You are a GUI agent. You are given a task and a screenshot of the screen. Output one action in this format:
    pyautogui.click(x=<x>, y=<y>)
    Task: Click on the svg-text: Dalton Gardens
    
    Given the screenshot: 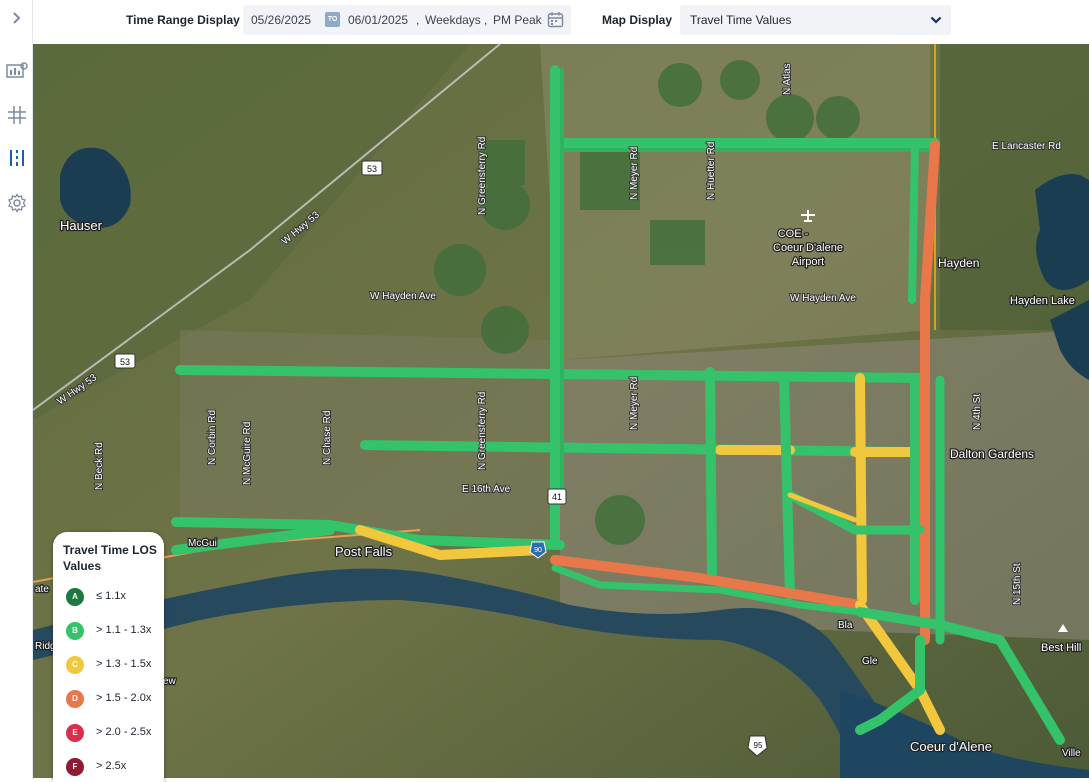 What is the action you would take?
    pyautogui.click(x=992, y=454)
    